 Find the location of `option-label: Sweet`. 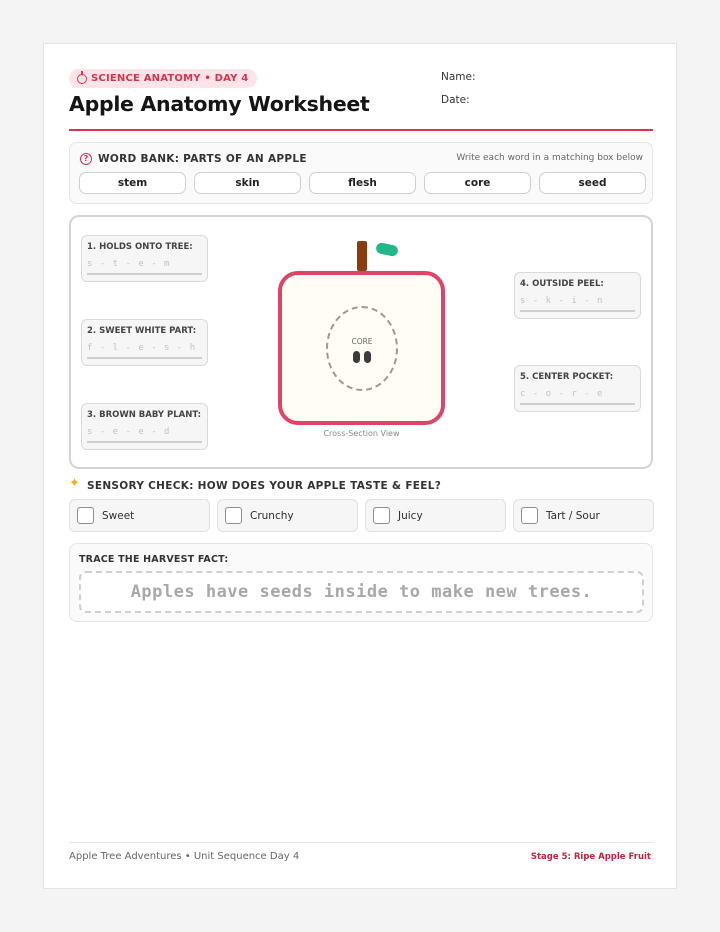

option-label: Sweet is located at coordinates (118, 515).